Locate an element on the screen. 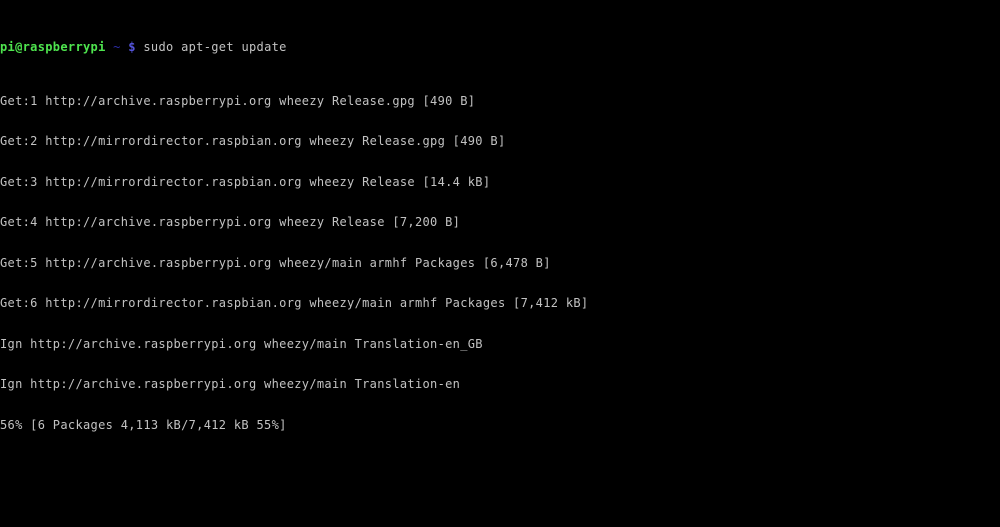  command-text: sudo apt-get update is located at coordinates (215, 46).